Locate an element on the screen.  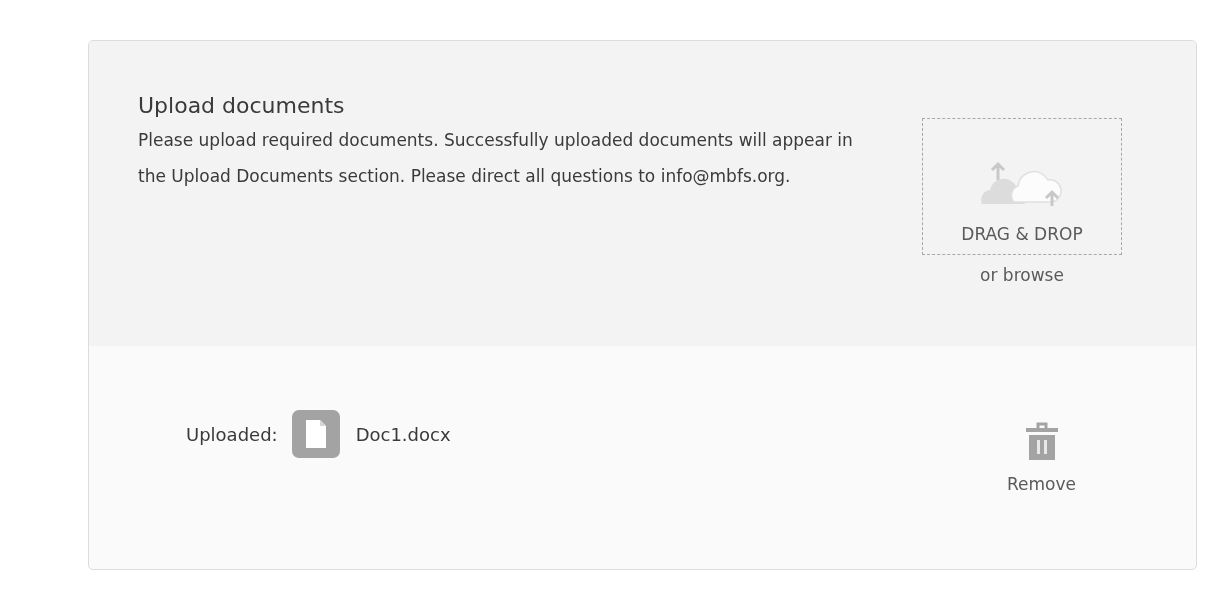
document-icon is located at coordinates (315, 434).